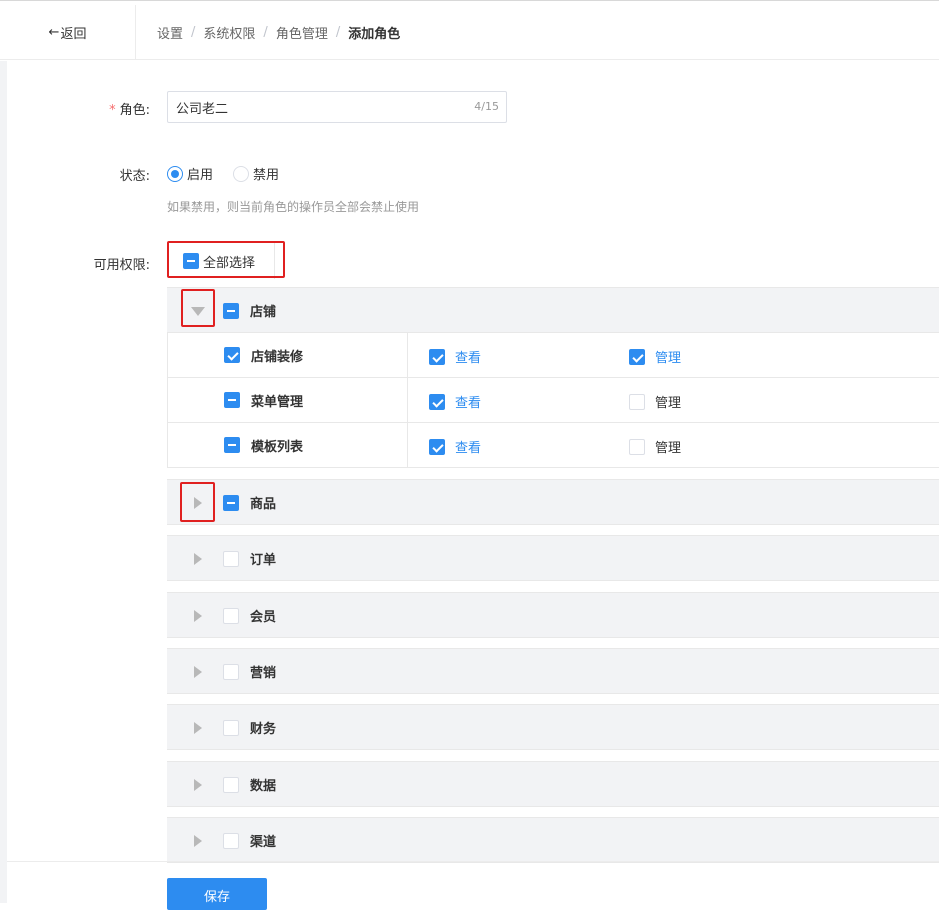  I want to click on permission-item-cell: 菜单管理, so click(288, 400).